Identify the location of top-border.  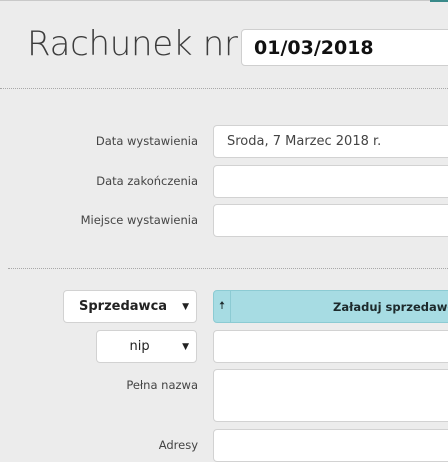
(224, 0).